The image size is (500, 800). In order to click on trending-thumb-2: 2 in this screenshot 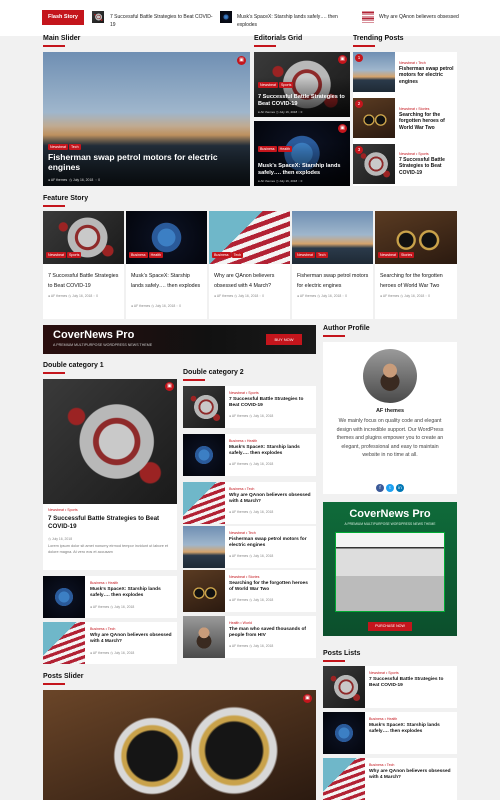, I will do `click(374, 118)`.